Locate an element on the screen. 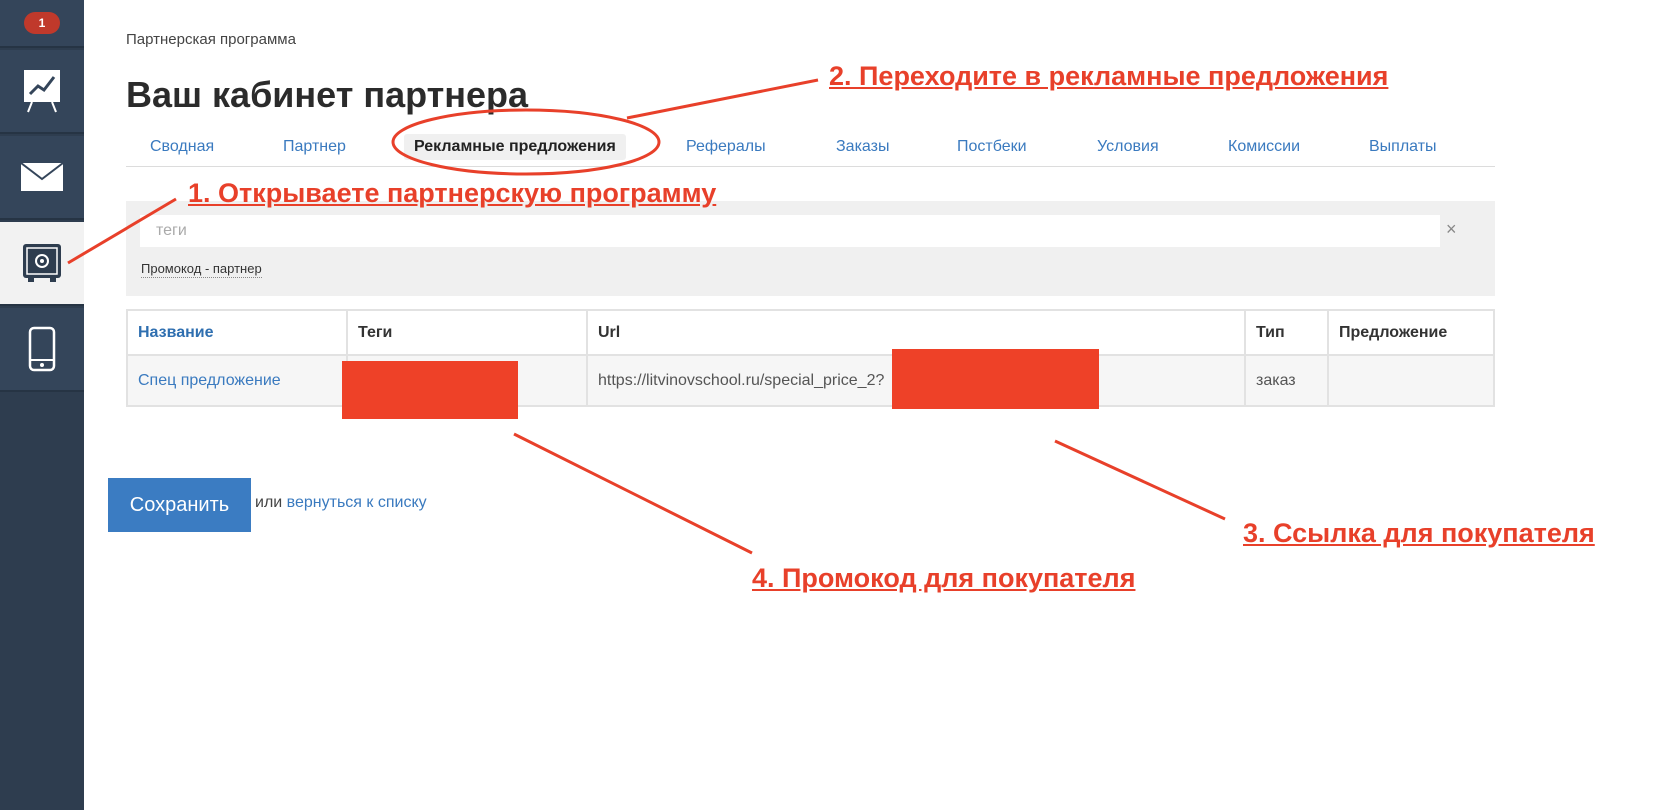  notification-area: 1 is located at coordinates (42, 24).